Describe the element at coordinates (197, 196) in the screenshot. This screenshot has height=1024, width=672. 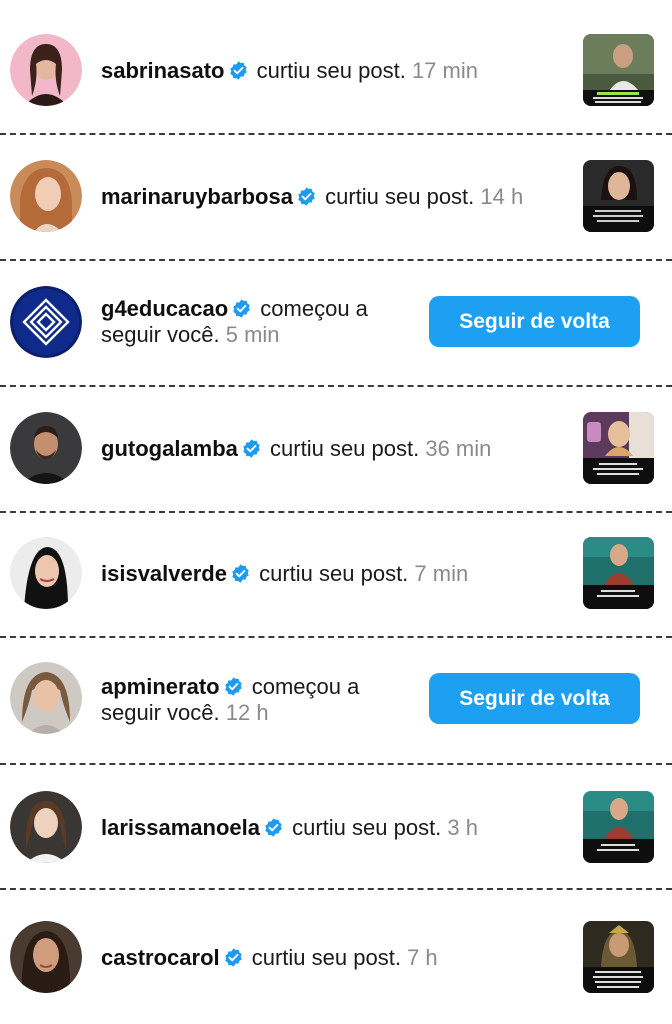
I see `username: marinaruybarbosa` at that location.